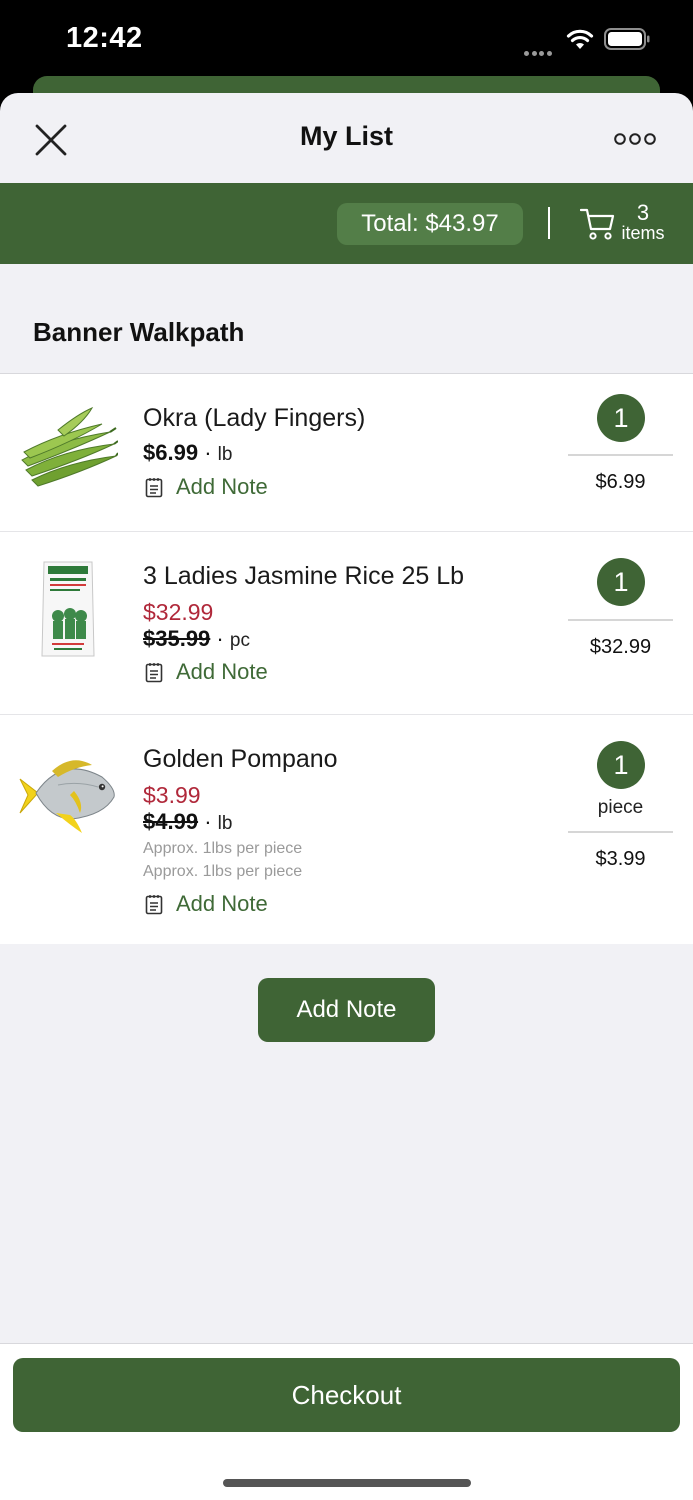 The image size is (693, 1500). I want to click on item-line-total: $32.99, so click(620, 647).